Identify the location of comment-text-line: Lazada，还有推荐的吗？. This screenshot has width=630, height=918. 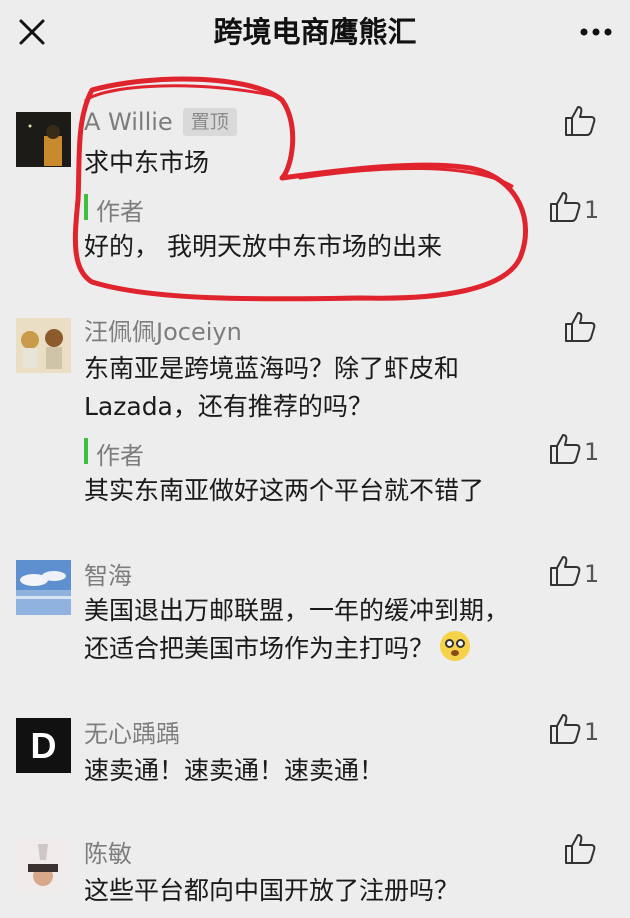
(228, 406).